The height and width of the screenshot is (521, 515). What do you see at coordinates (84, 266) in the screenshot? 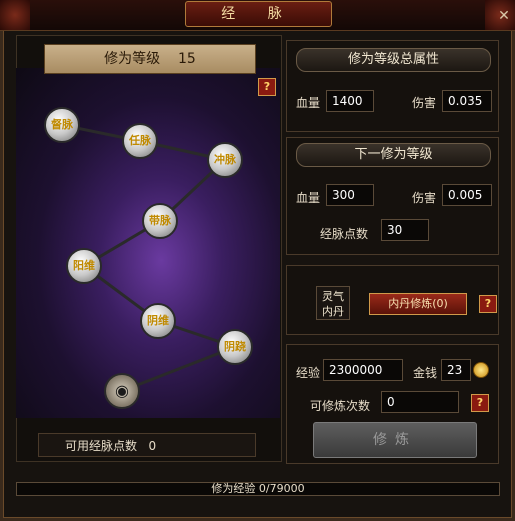
I see `node-yangwei: 阳维` at bounding box center [84, 266].